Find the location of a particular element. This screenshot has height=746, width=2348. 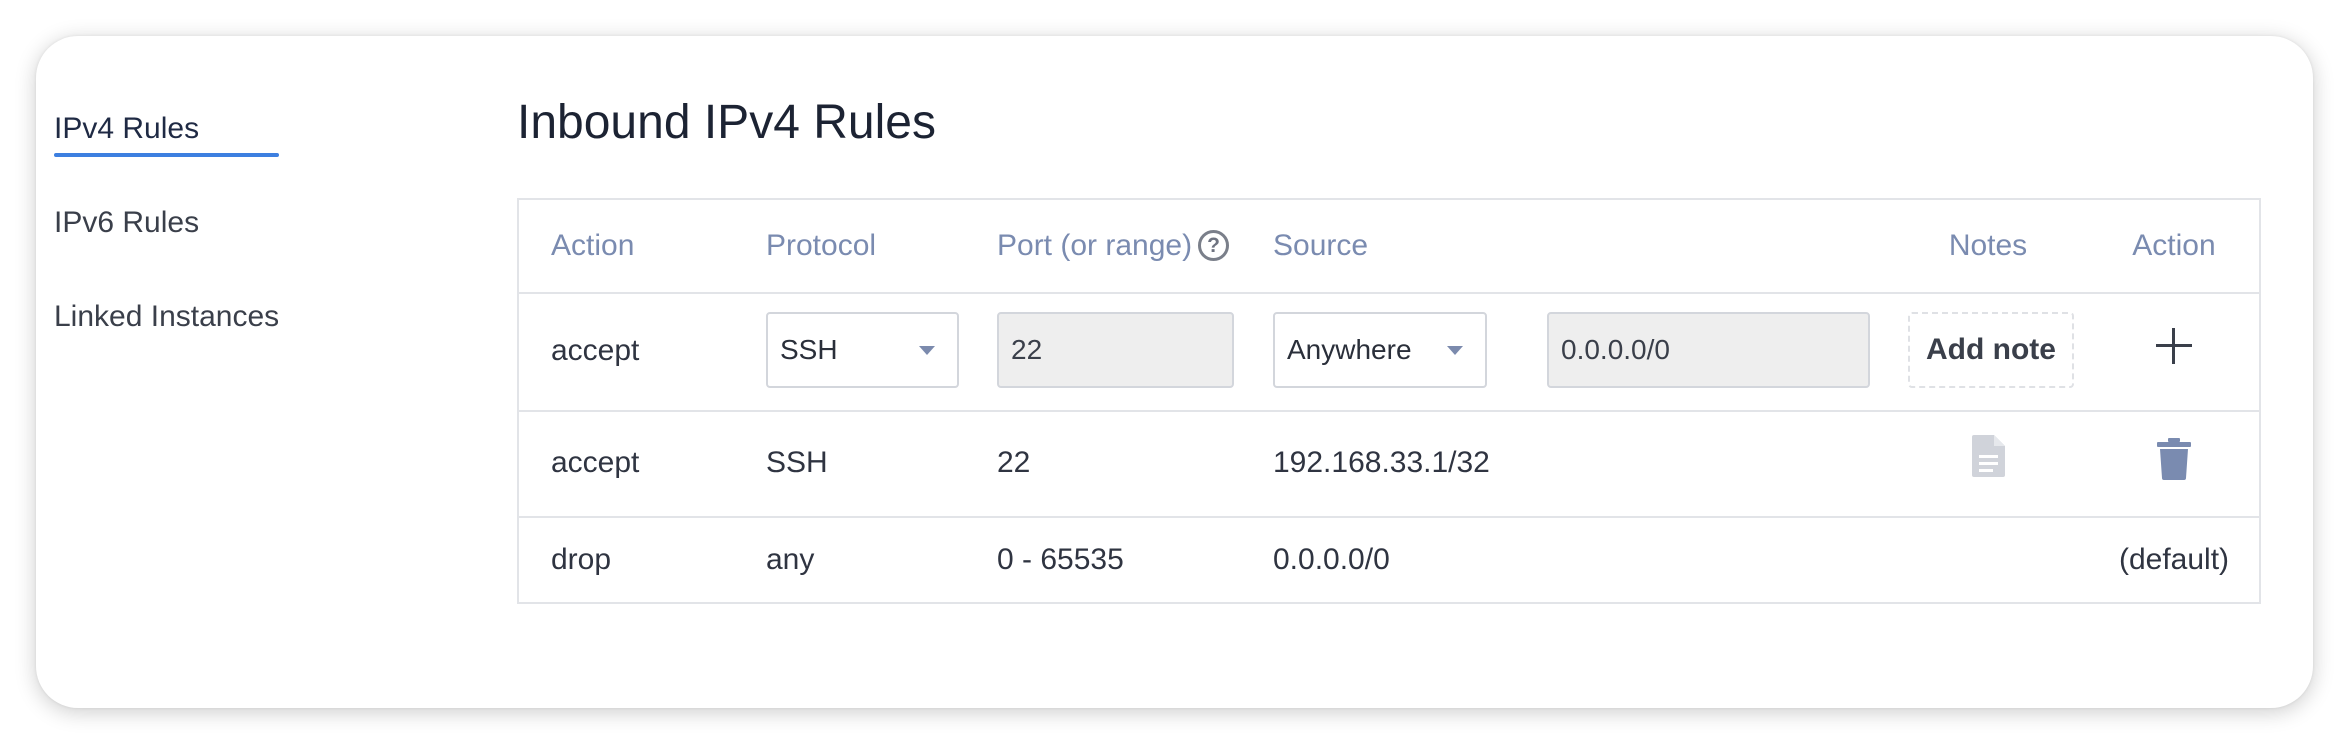

new-rule-action: accept is located at coordinates (595, 350).